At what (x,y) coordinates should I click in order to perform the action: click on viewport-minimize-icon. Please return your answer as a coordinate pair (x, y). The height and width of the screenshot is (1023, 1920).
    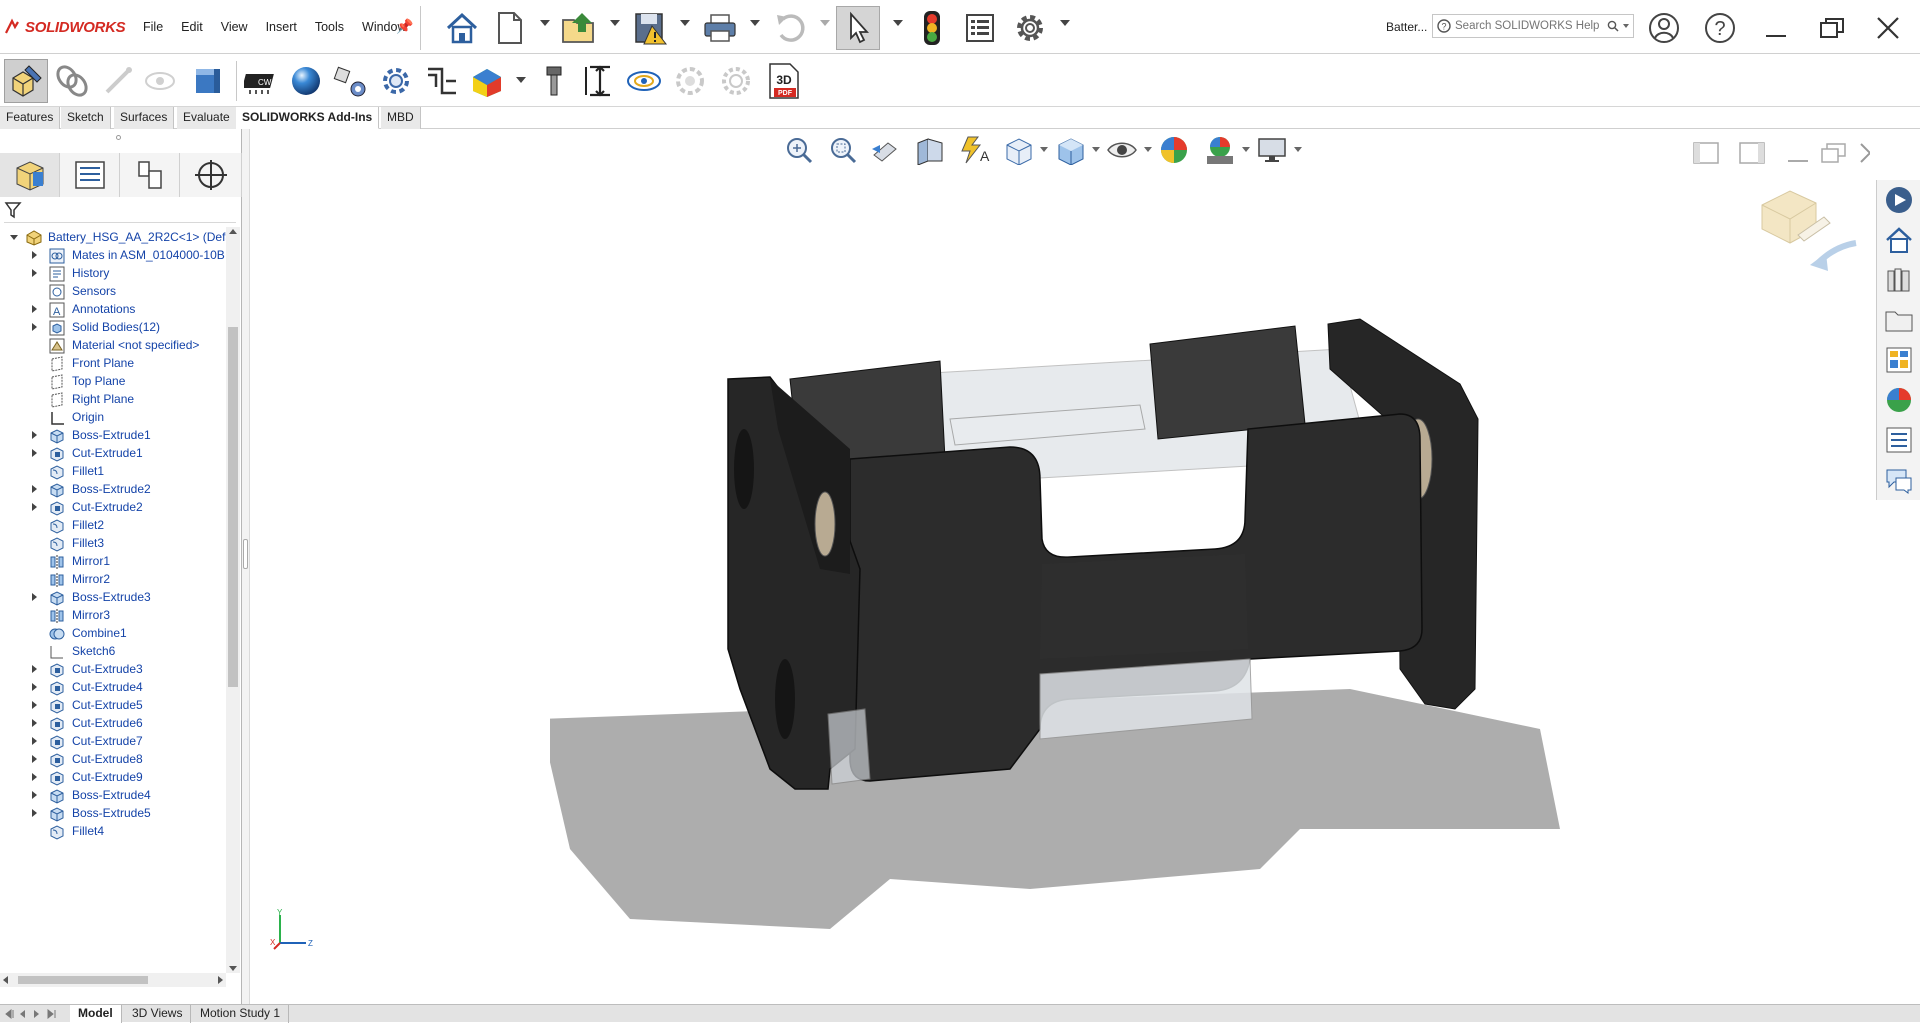
    Looking at the image, I should click on (1798, 154).